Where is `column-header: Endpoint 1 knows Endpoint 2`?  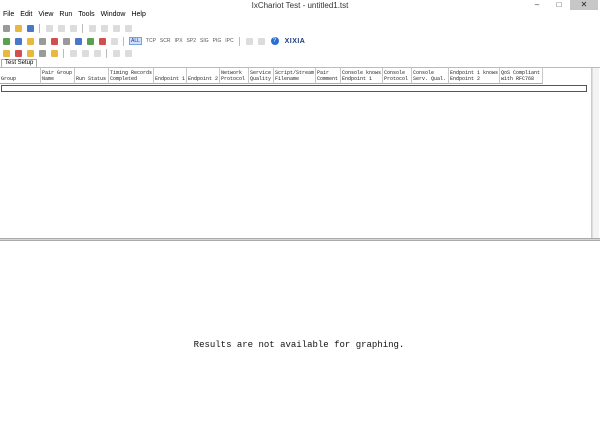 column-header: Endpoint 1 knows Endpoint 2 is located at coordinates (474, 76).